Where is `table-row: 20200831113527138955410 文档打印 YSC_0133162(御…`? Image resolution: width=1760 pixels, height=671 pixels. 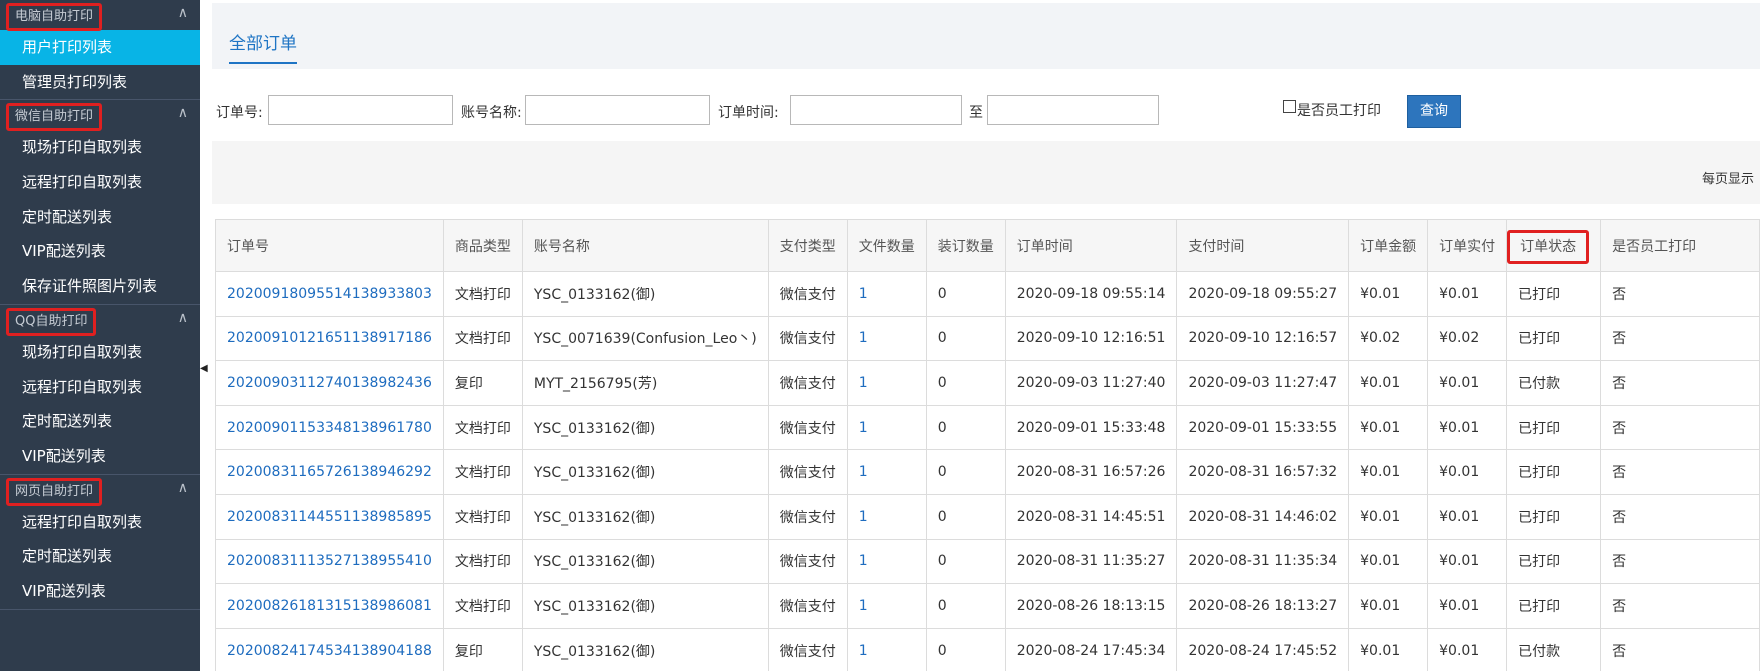 table-row: 20200831113527138955410 文档打印 YSC_0133162(御… is located at coordinates (987, 561).